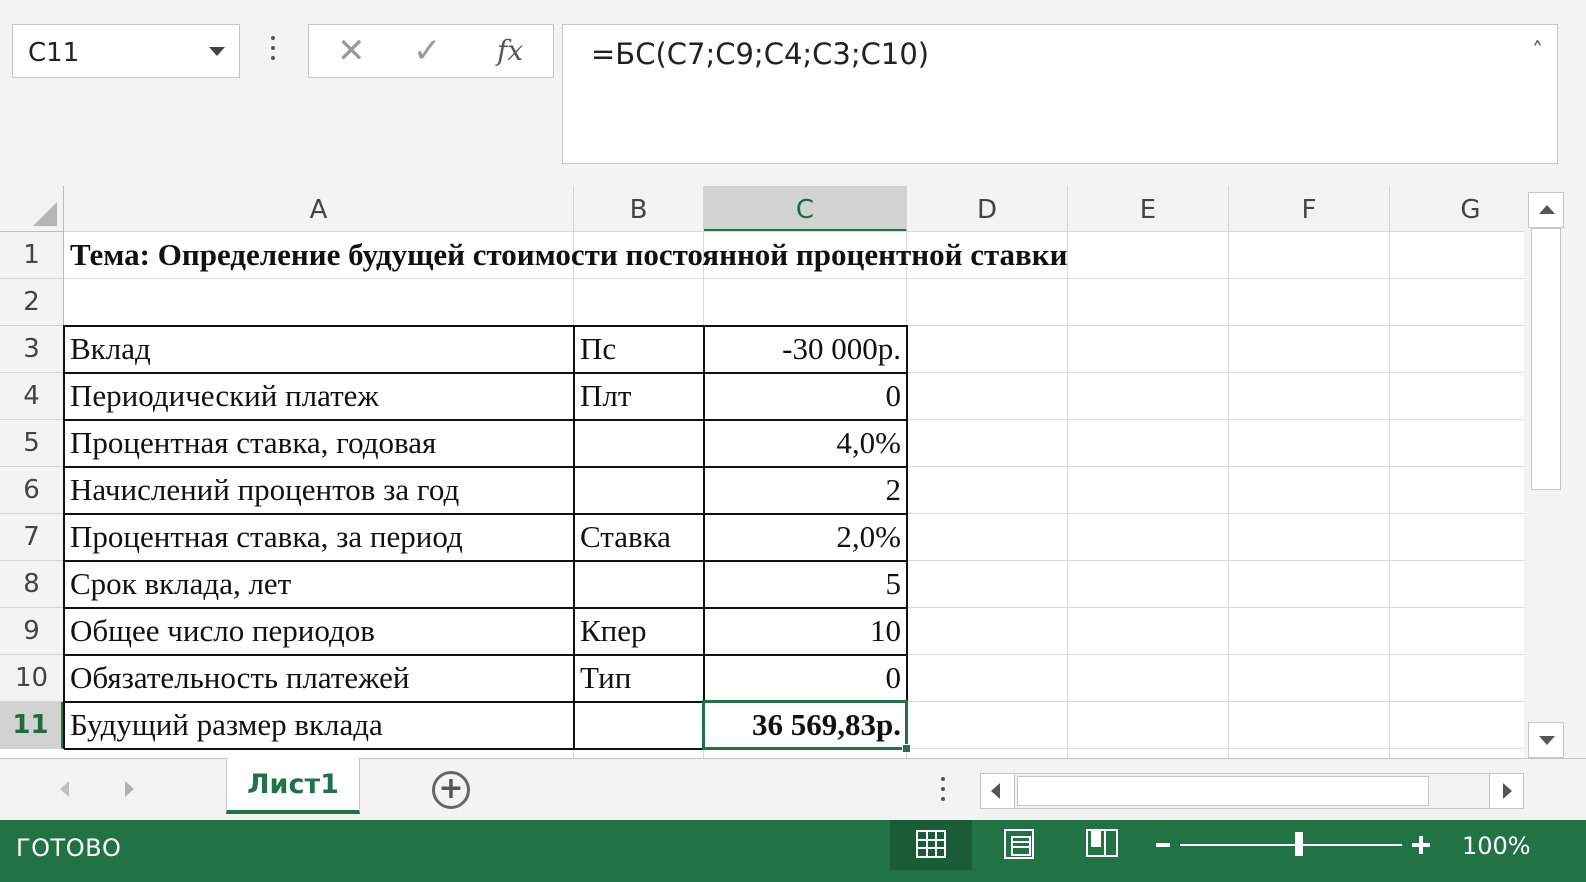 The width and height of the screenshot is (1586, 882). Describe the element at coordinates (639, 209) in the screenshot. I see `column-header-b: B` at that location.